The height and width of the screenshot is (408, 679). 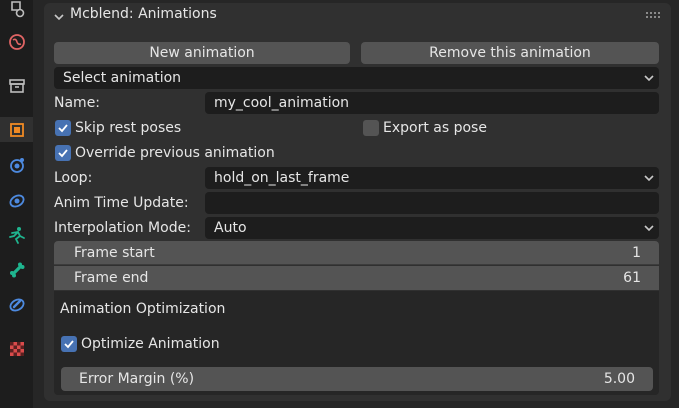 I want to click on anim-time-update-field, so click(x=432, y=203).